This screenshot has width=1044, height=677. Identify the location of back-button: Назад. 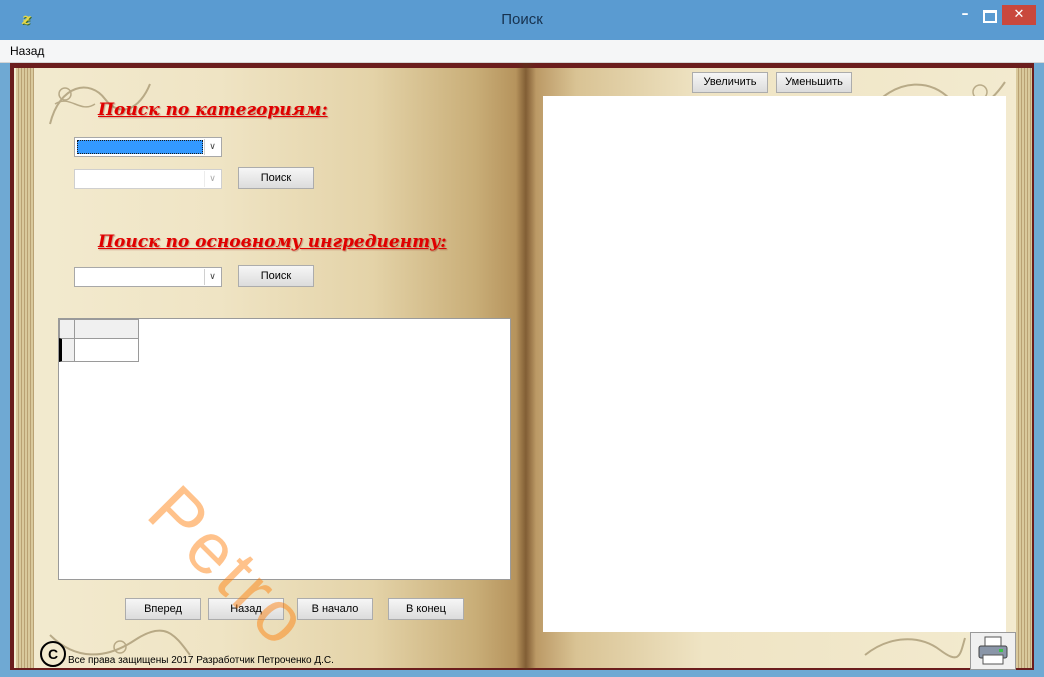
(246, 609).